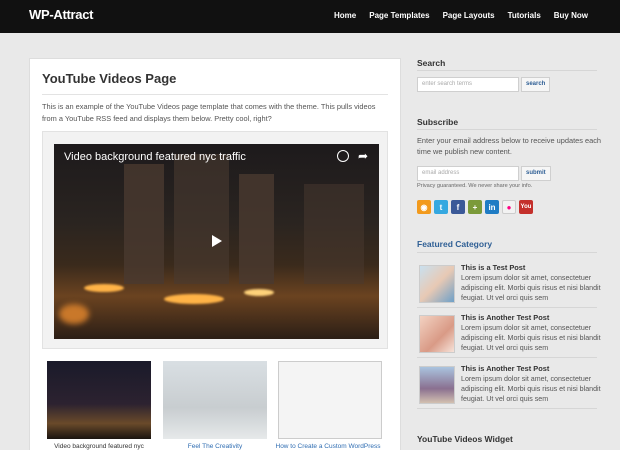 This screenshot has height=450, width=620. I want to click on play-icon, so click(217, 241).